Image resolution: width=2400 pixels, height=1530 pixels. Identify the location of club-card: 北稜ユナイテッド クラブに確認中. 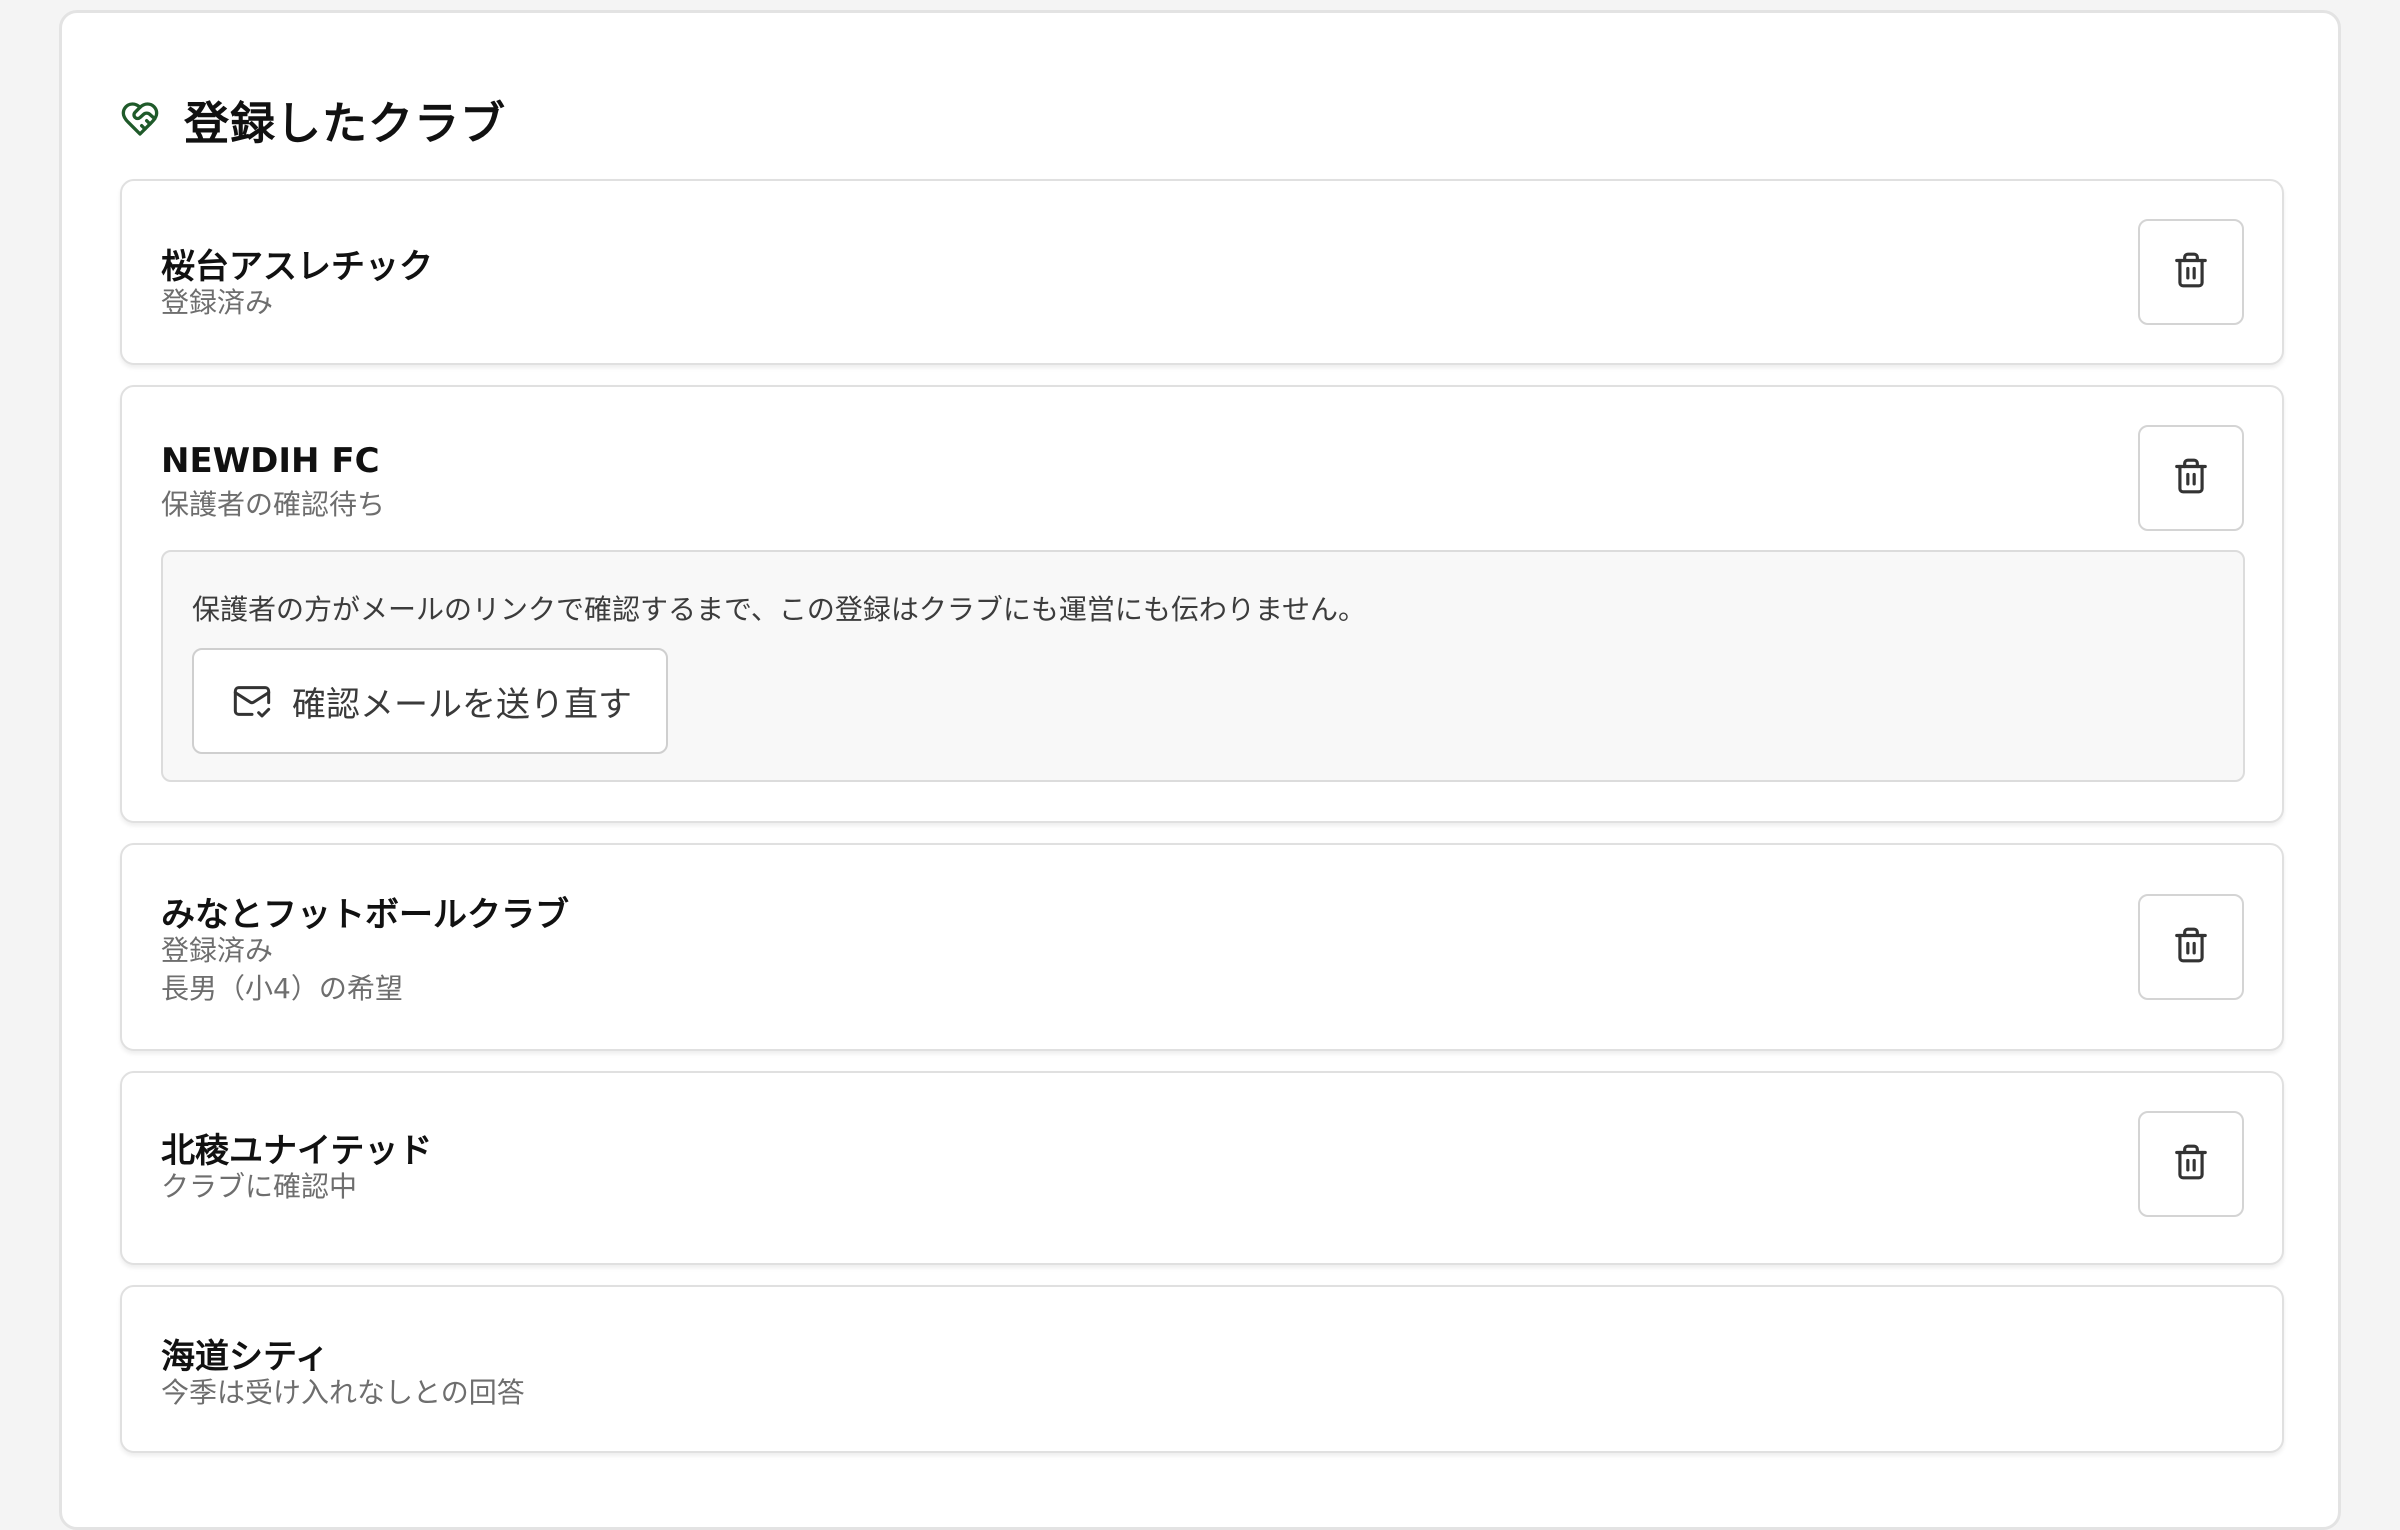
(1202, 1168).